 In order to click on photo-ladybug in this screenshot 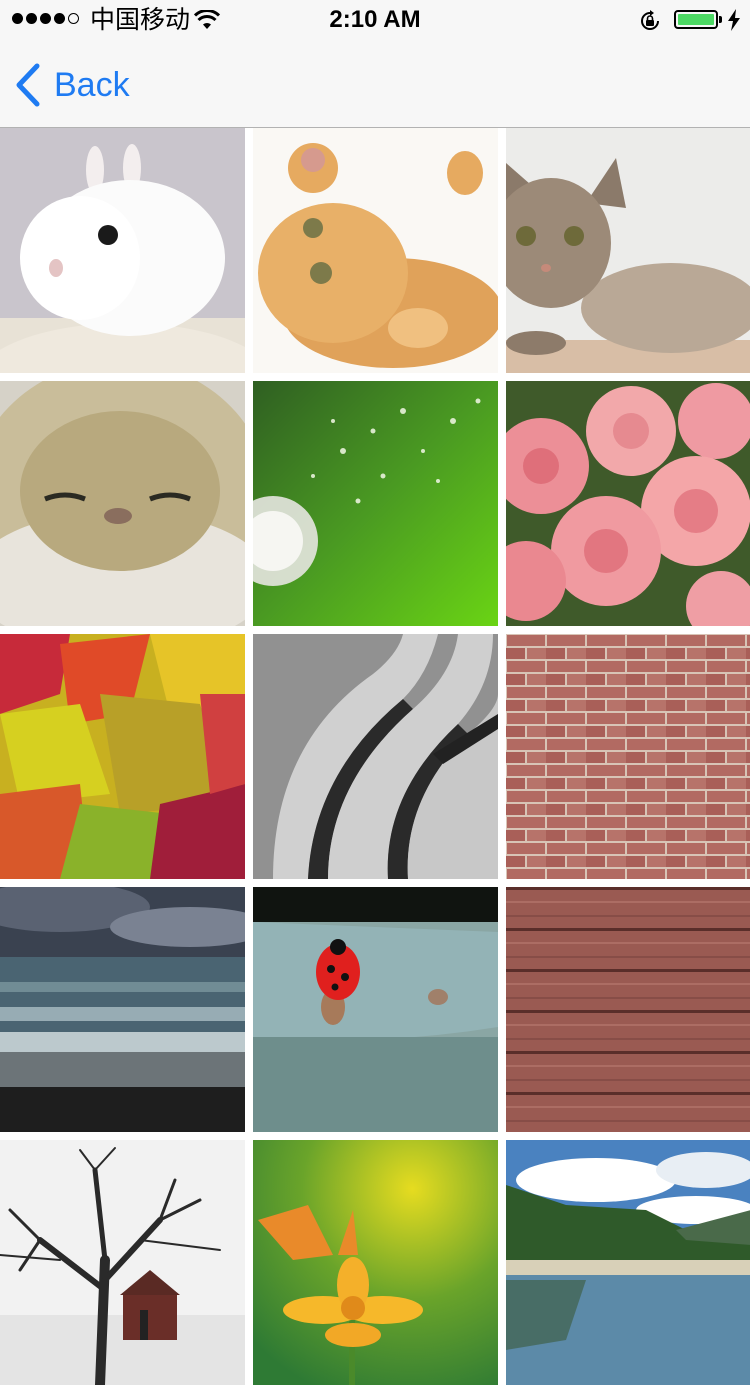, I will do `click(375, 1009)`.